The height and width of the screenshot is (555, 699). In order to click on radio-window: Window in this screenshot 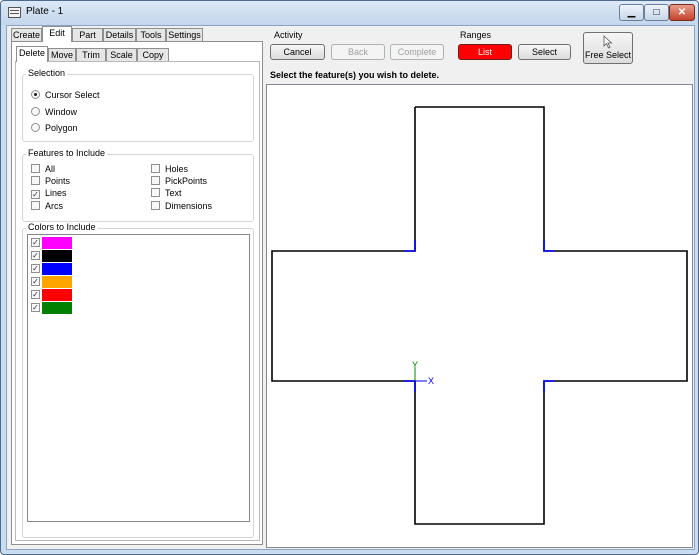, I will do `click(54, 112)`.